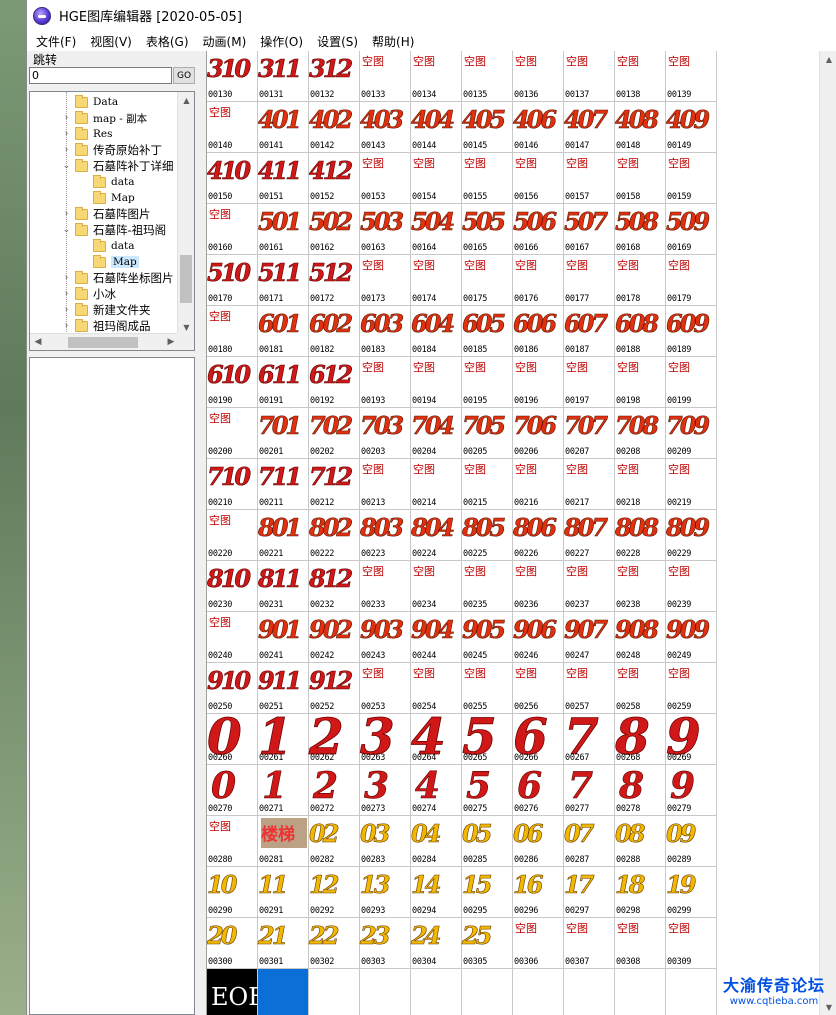 The width and height of the screenshot is (836, 1015). Describe the element at coordinates (225, 41) in the screenshot. I see `menu-animation: 动画(M)` at that location.